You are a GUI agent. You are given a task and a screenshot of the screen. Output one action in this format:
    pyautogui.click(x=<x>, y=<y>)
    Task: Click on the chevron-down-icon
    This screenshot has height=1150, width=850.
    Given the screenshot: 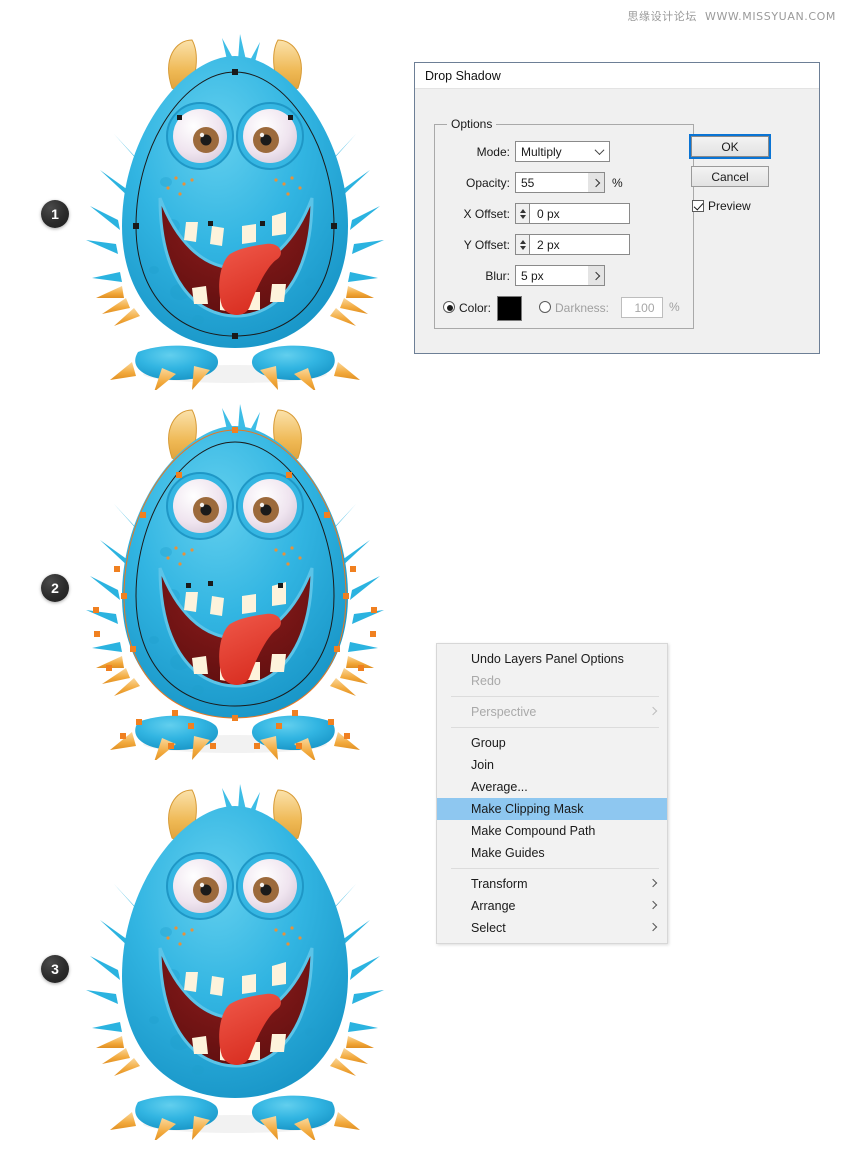 What is the action you would take?
    pyautogui.click(x=599, y=151)
    